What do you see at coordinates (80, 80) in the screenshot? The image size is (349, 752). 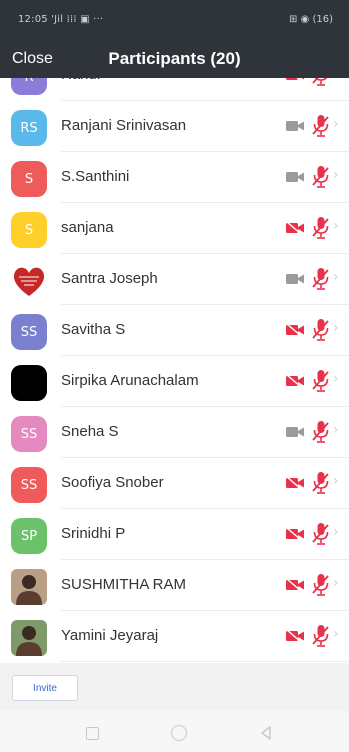 I see `participant-name: Rahul` at bounding box center [80, 80].